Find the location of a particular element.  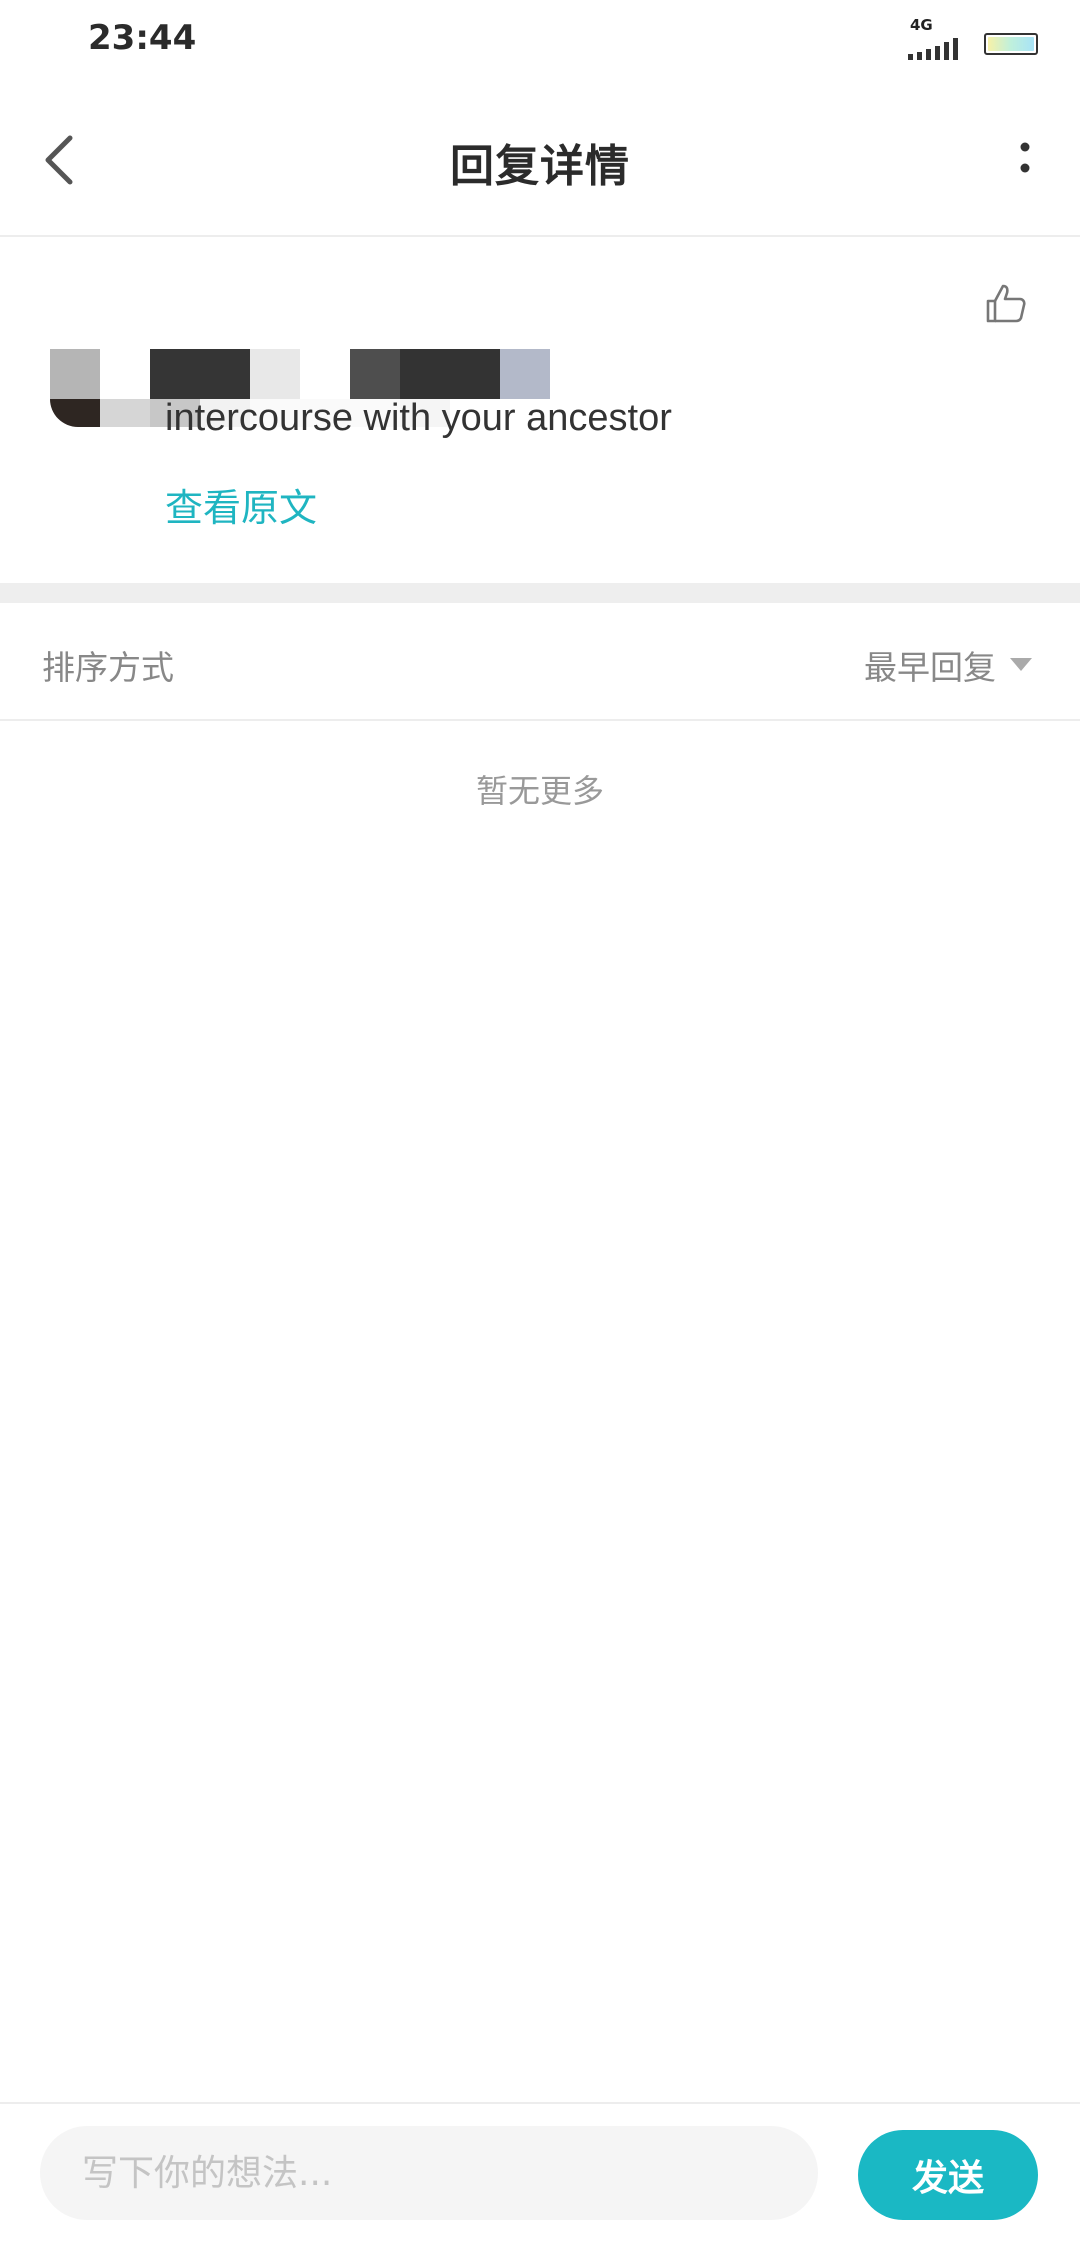

sort-selected-value: 最早回复 is located at coordinates (930, 667).